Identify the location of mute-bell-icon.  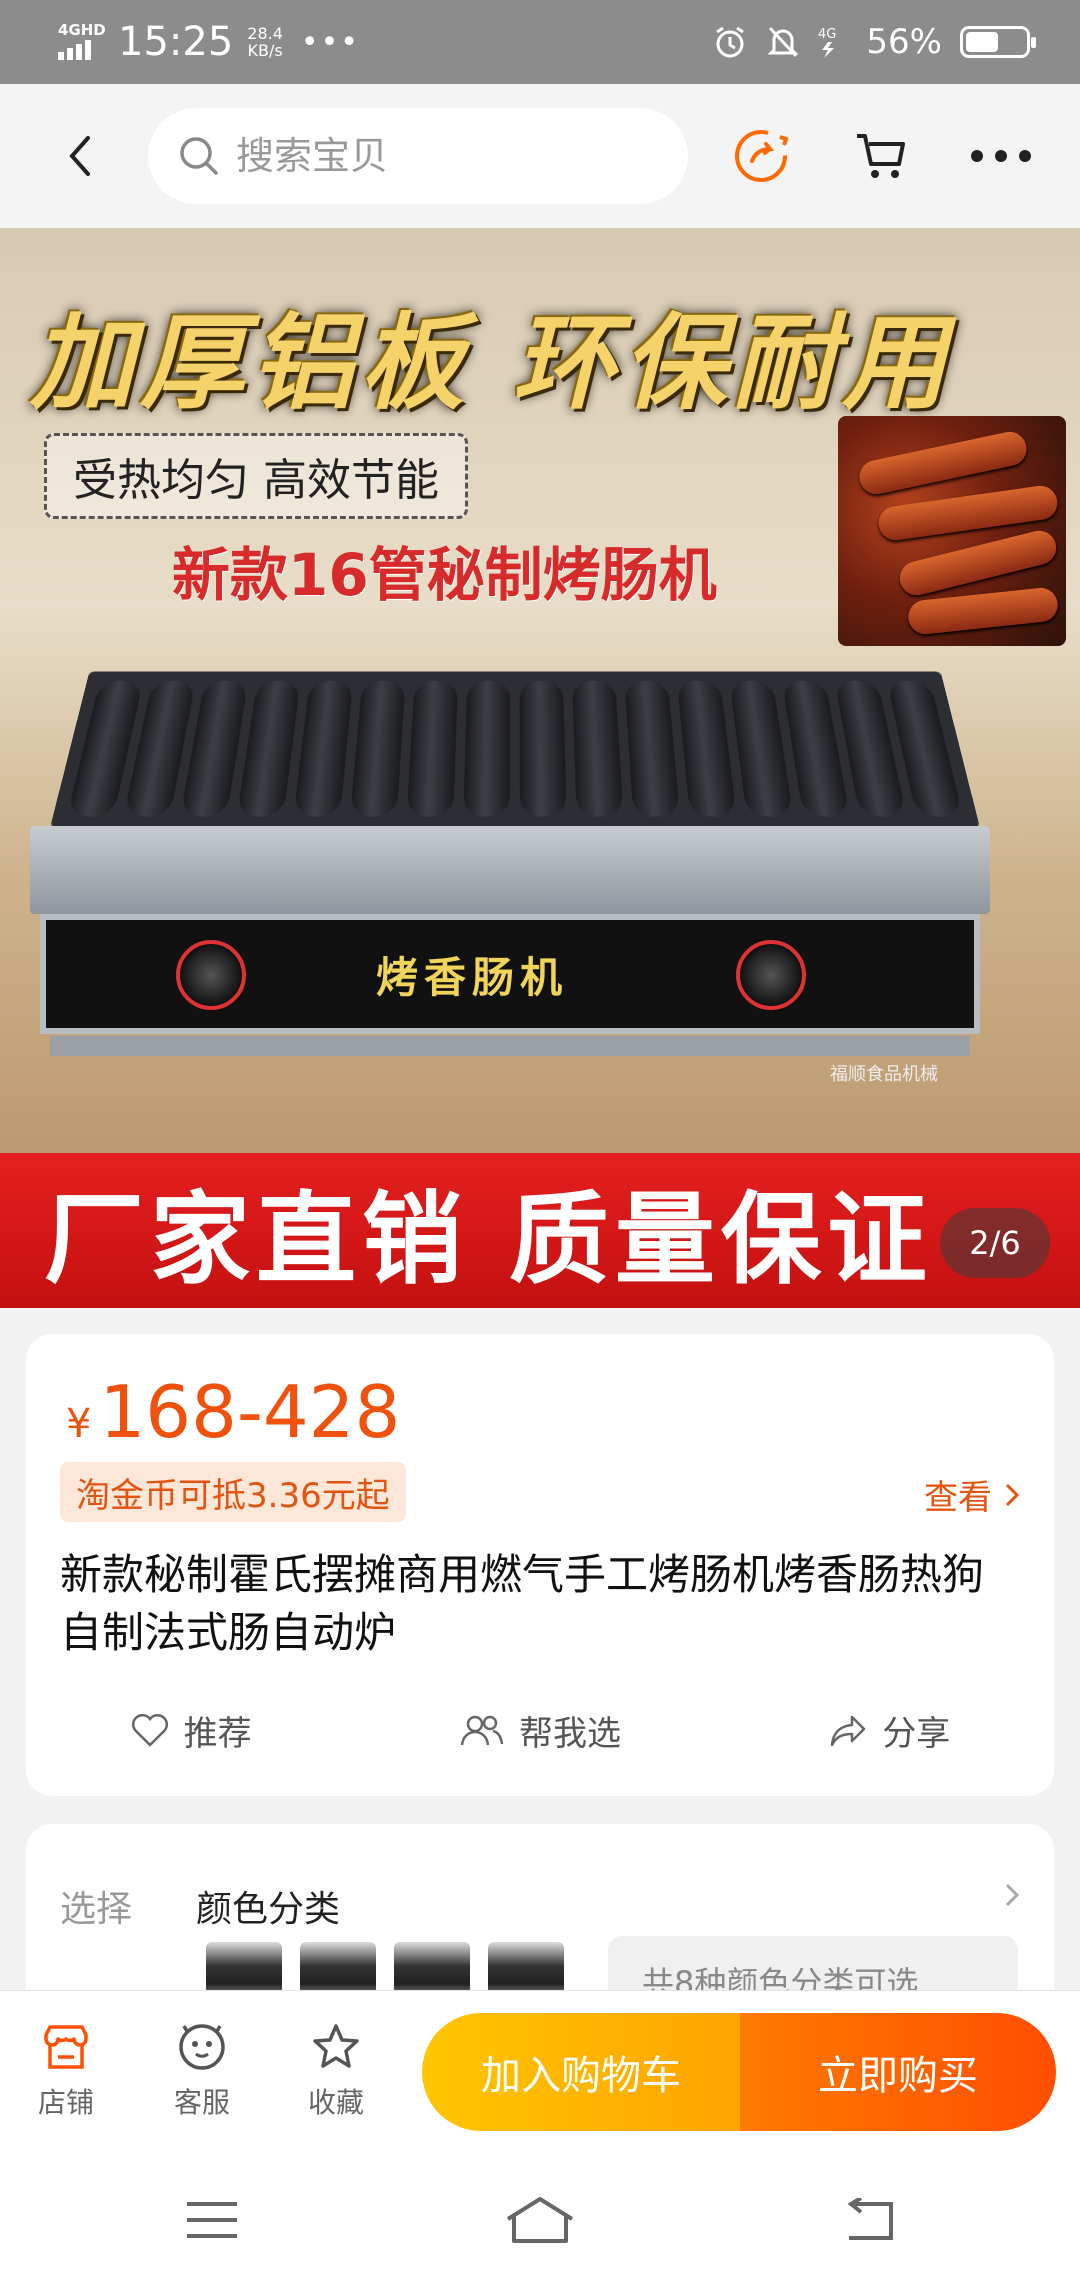
(783, 42).